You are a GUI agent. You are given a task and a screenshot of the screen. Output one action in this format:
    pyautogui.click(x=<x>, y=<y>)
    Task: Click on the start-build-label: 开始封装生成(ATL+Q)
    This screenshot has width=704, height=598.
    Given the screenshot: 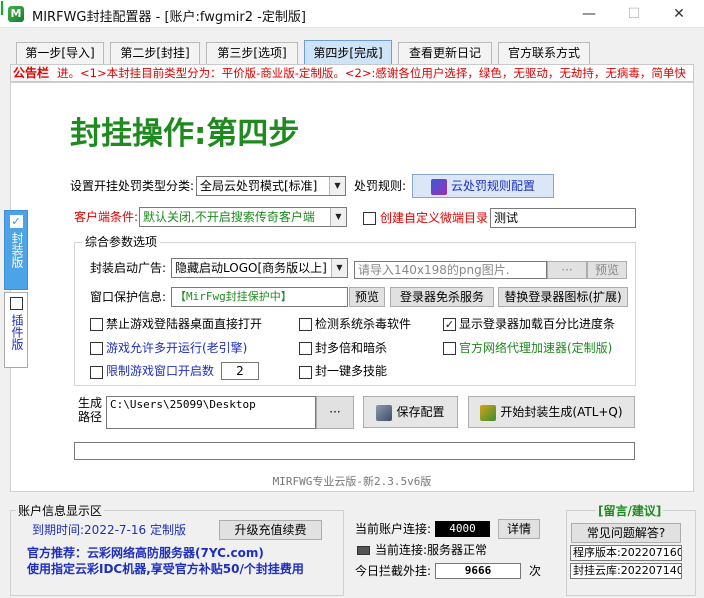 What is the action you would take?
    pyautogui.click(x=561, y=412)
    